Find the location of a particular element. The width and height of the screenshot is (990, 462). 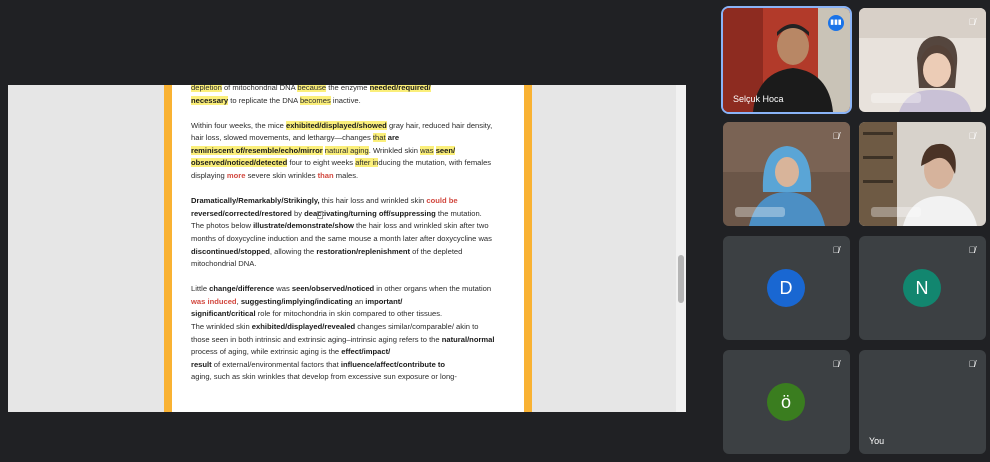

text-run: needed/required/ is located at coordinates (400, 88).